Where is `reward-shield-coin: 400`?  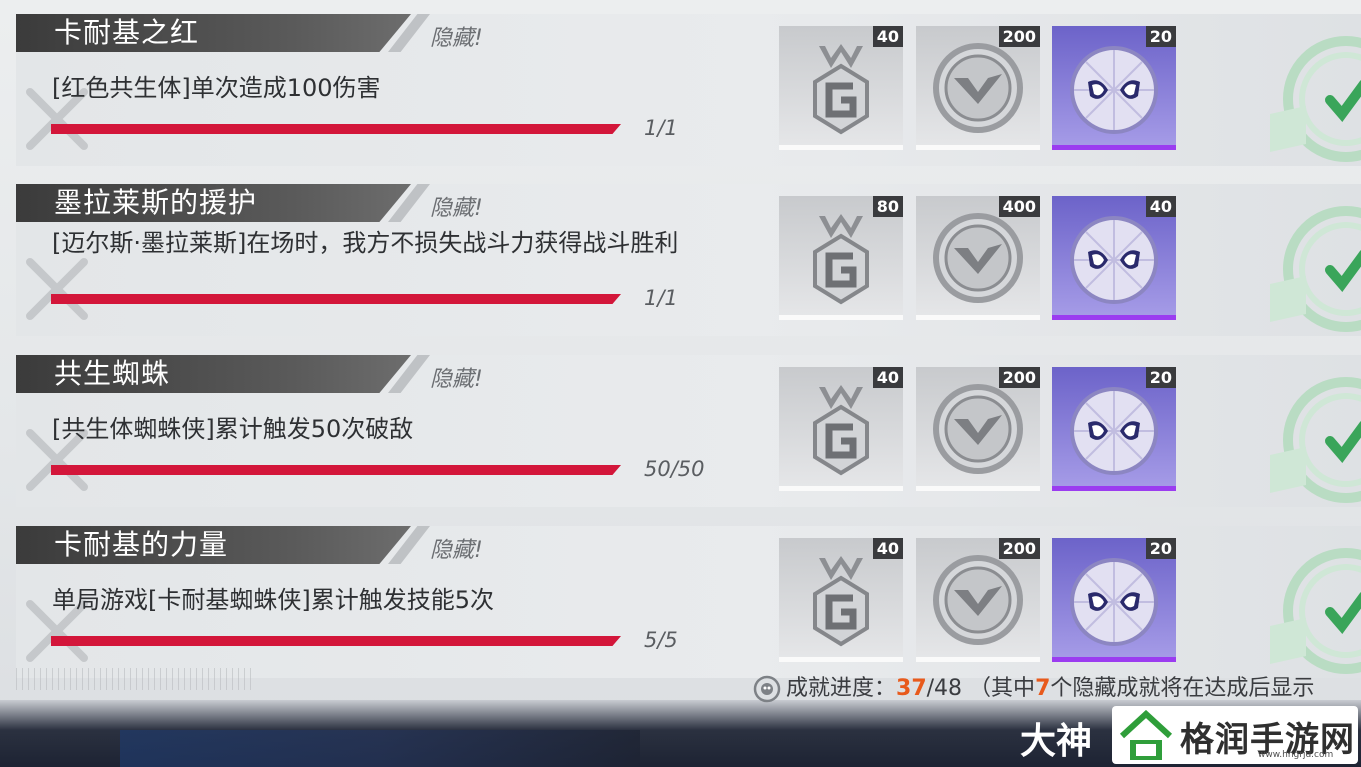 reward-shield-coin: 400 is located at coordinates (978, 258).